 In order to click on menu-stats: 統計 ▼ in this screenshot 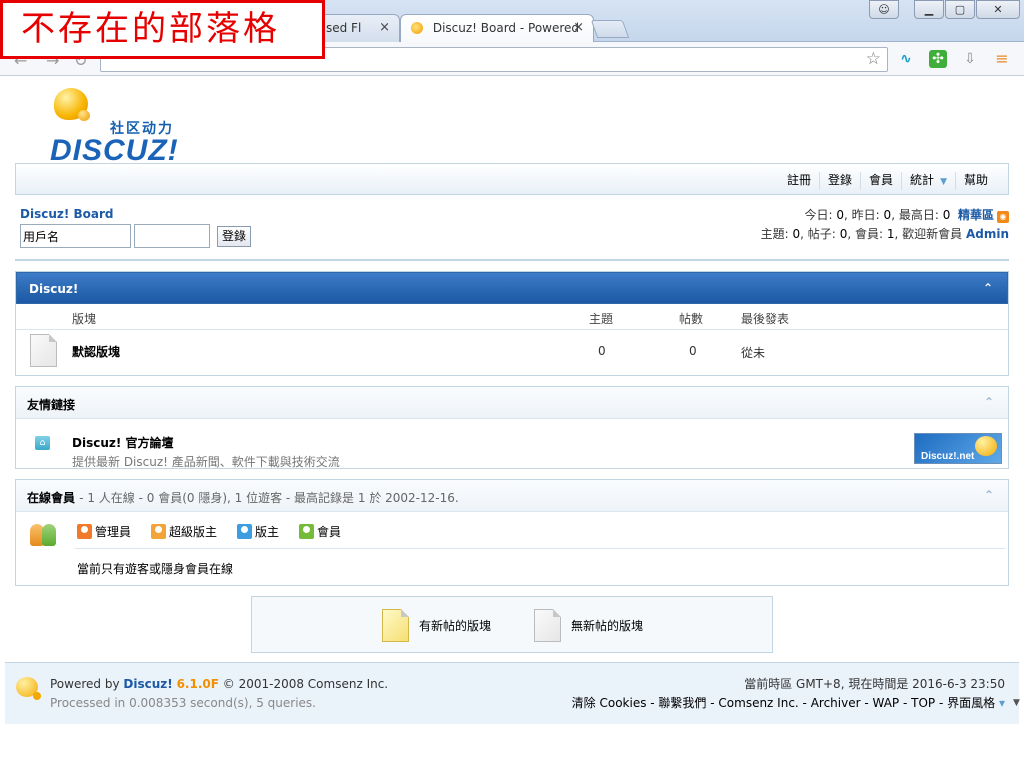, I will do `click(928, 181)`.